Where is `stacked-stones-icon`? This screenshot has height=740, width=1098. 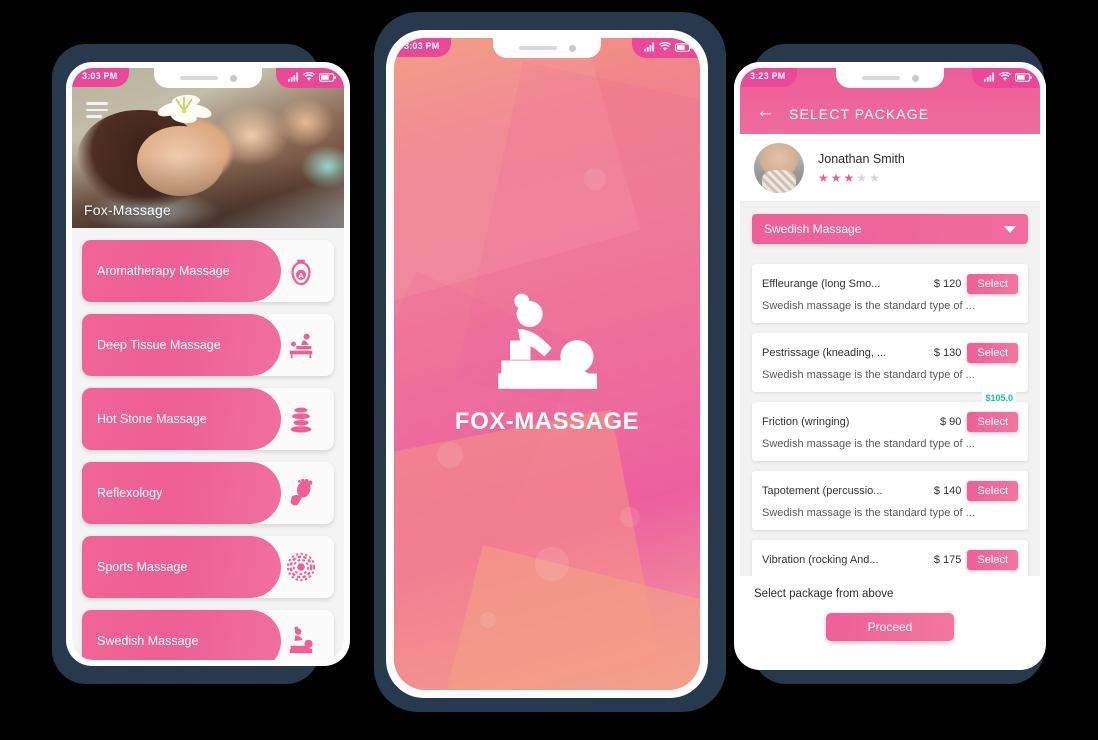
stacked-stones-icon is located at coordinates (301, 419).